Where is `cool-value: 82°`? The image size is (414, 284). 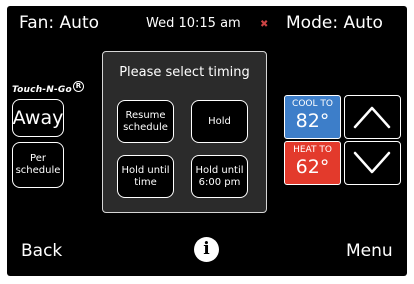 cool-value: 82° is located at coordinates (312, 121).